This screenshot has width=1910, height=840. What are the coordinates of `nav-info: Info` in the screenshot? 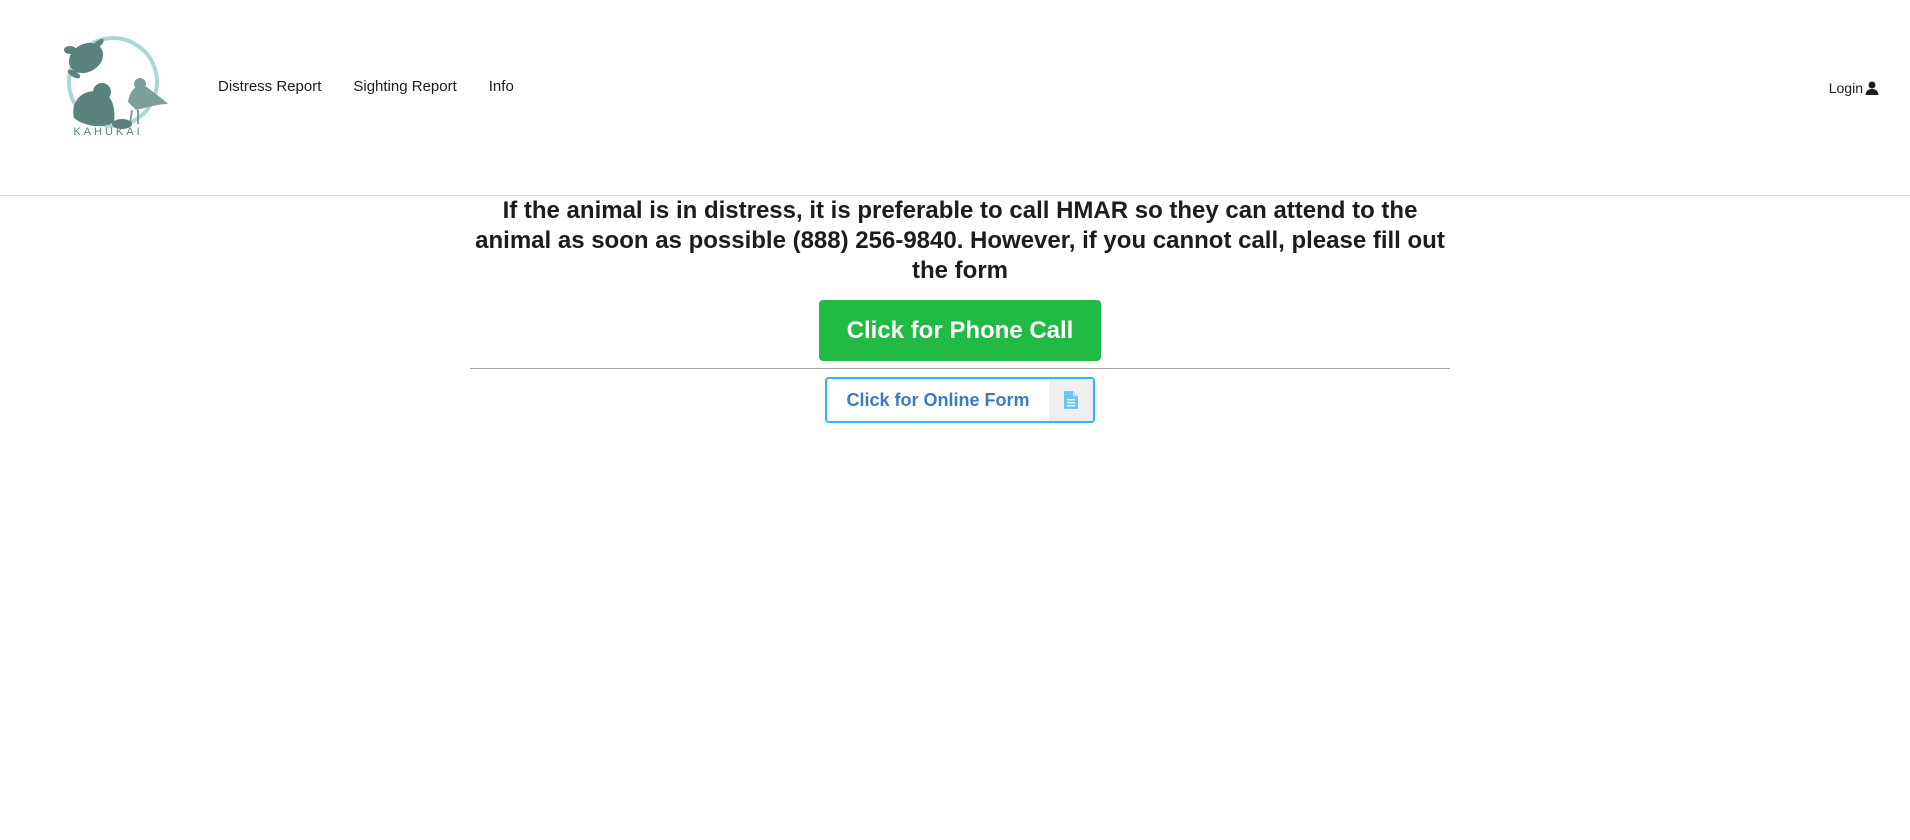 It's located at (501, 86).